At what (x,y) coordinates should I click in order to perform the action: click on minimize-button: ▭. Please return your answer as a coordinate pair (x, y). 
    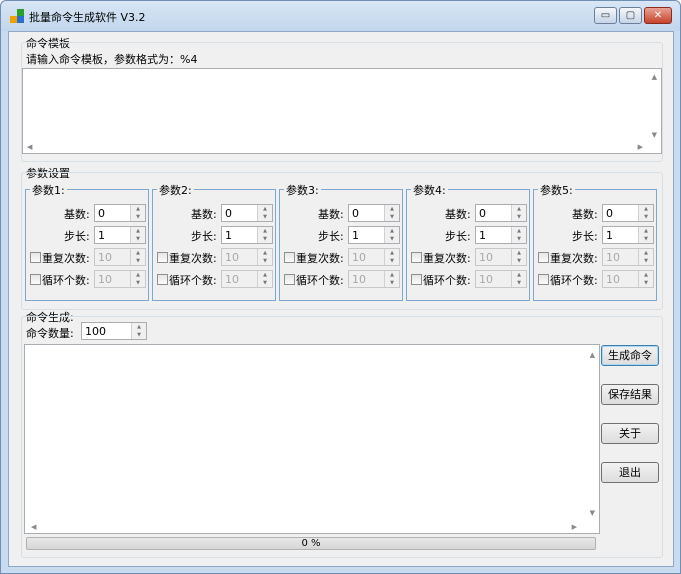
    Looking at the image, I should click on (605, 15).